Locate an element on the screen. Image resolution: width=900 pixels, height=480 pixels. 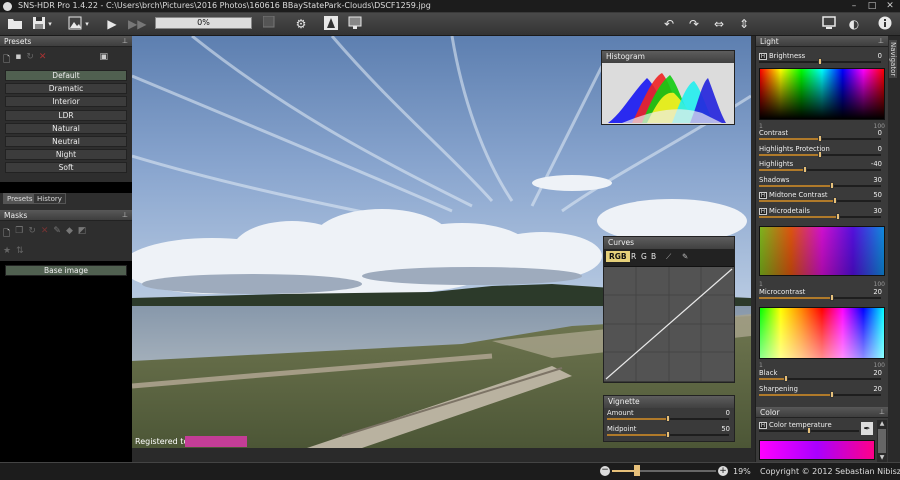
about-icon is located at coordinates (885, 24).